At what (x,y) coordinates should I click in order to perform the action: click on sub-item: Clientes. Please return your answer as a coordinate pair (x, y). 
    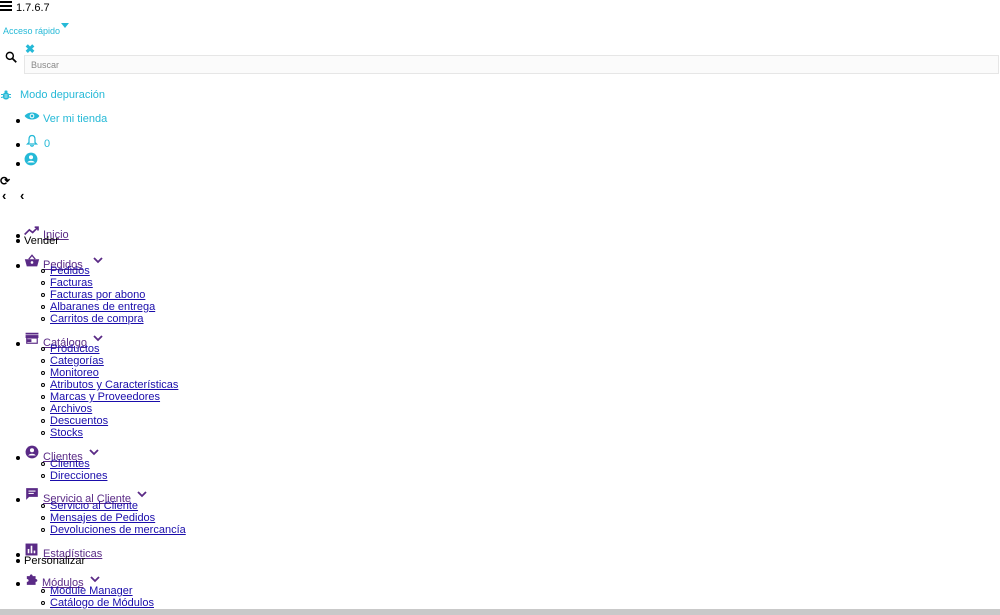
    Looking at the image, I should click on (65, 464).